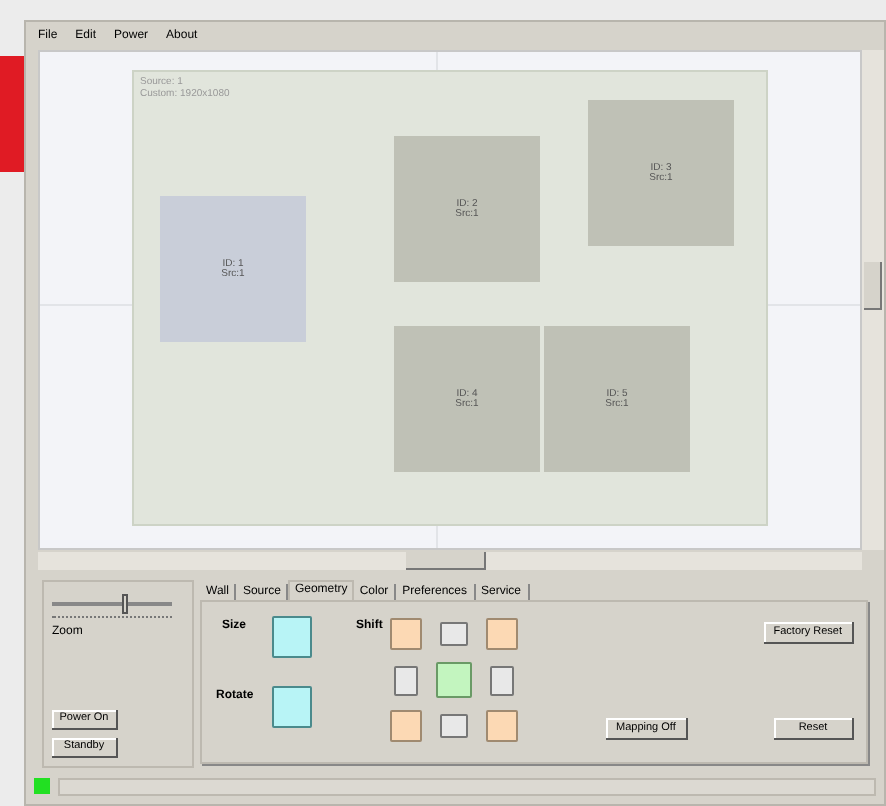 The image size is (886, 806). Describe the element at coordinates (112, 604) in the screenshot. I see `zoom-slider` at that location.